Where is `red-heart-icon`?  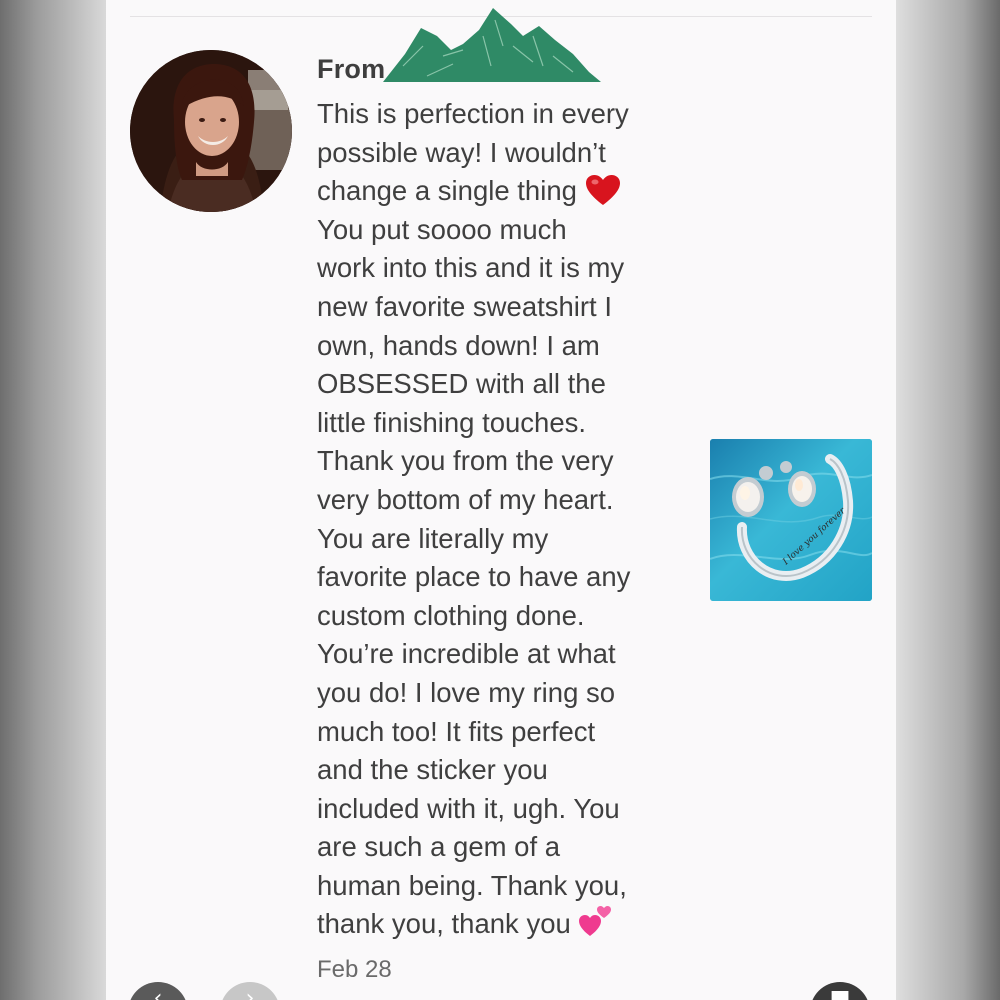 red-heart-icon is located at coordinates (602, 190).